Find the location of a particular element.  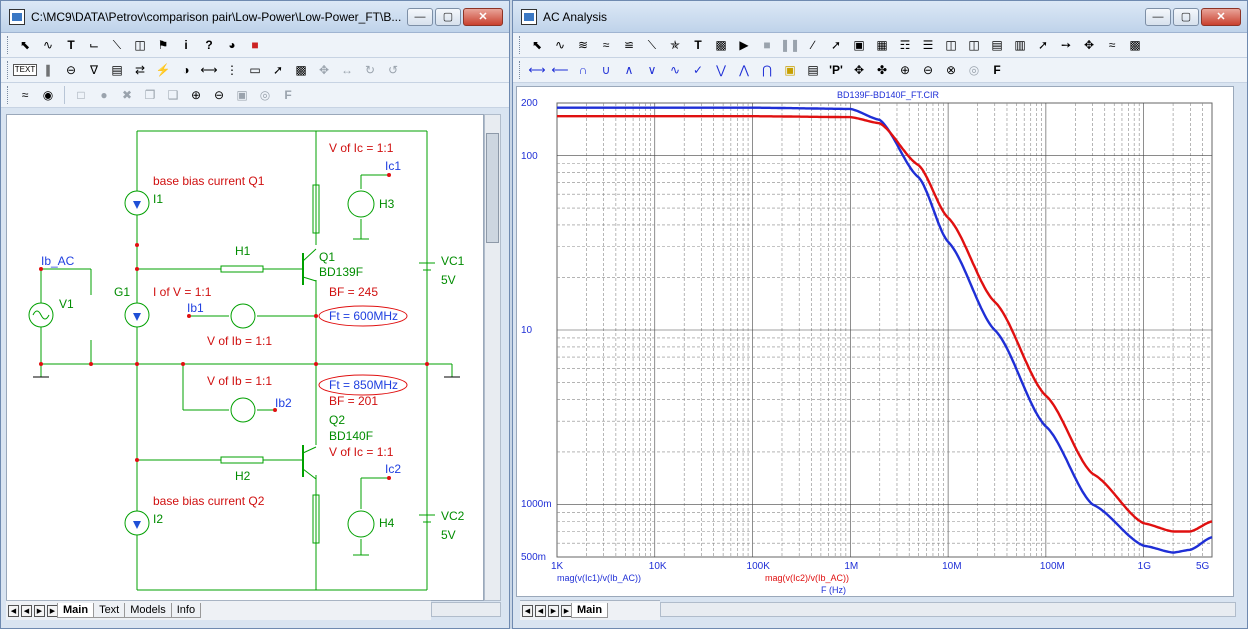

frame-icon: ▣ is located at coordinates (859, 45).